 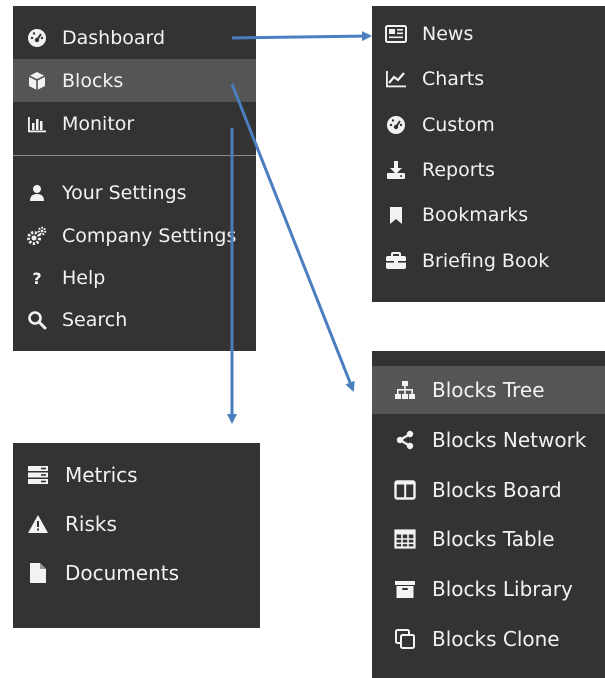 What do you see at coordinates (458, 169) in the screenshot?
I see `submenu-label-reports: Reports` at bounding box center [458, 169].